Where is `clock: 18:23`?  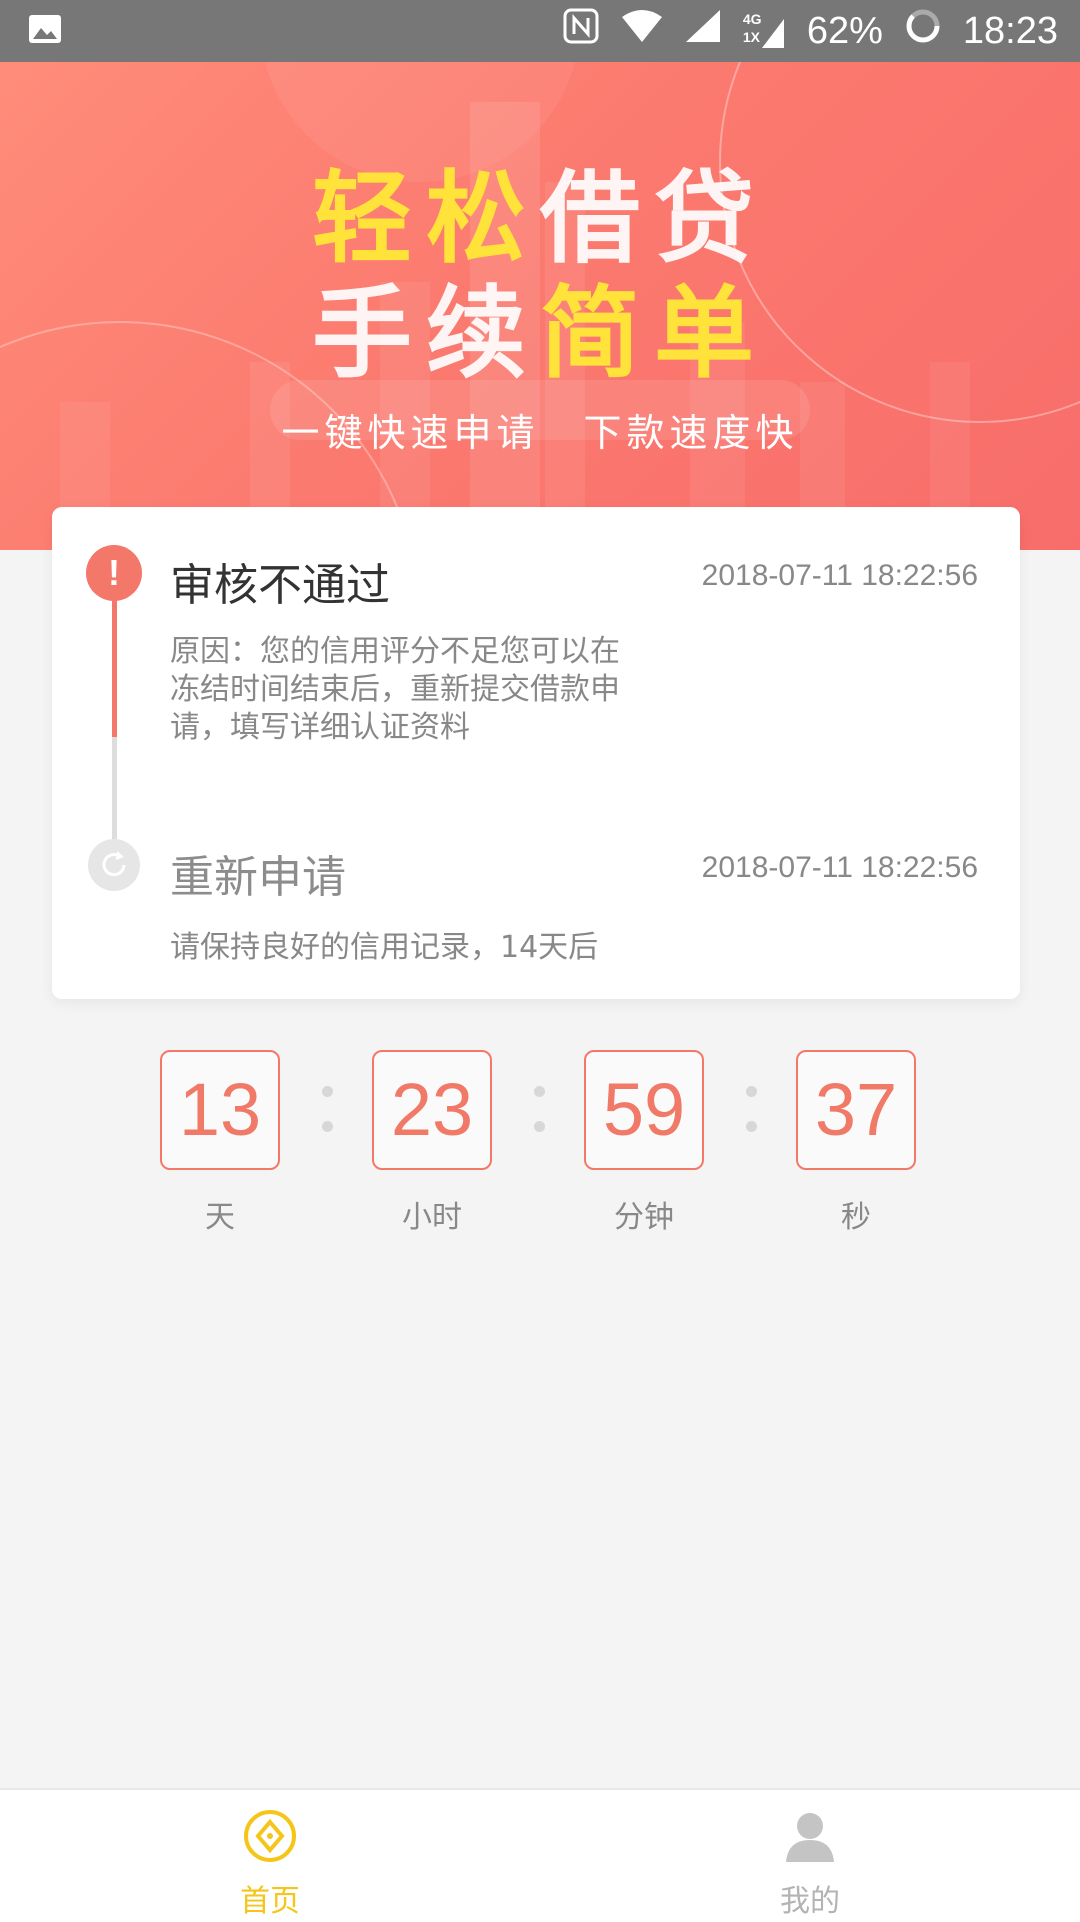
clock: 18:23 is located at coordinates (1010, 30).